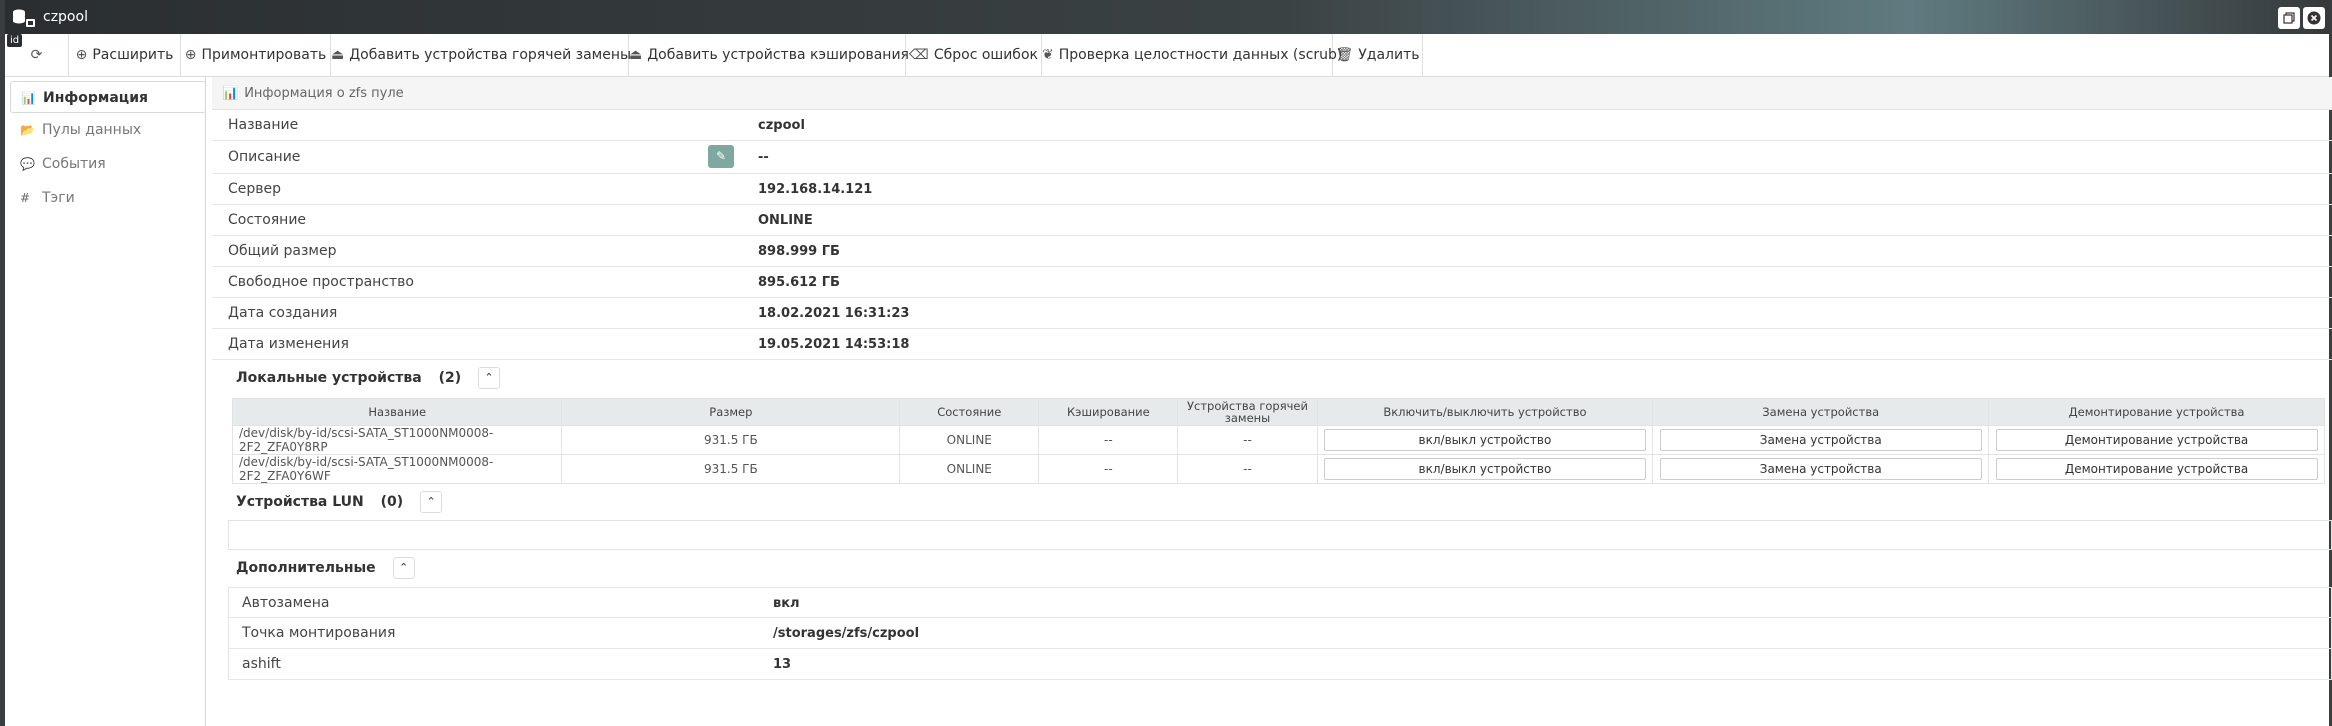 The image size is (2332, 726). Describe the element at coordinates (1167, 17) in the screenshot. I see `title-bar: czpool` at that location.